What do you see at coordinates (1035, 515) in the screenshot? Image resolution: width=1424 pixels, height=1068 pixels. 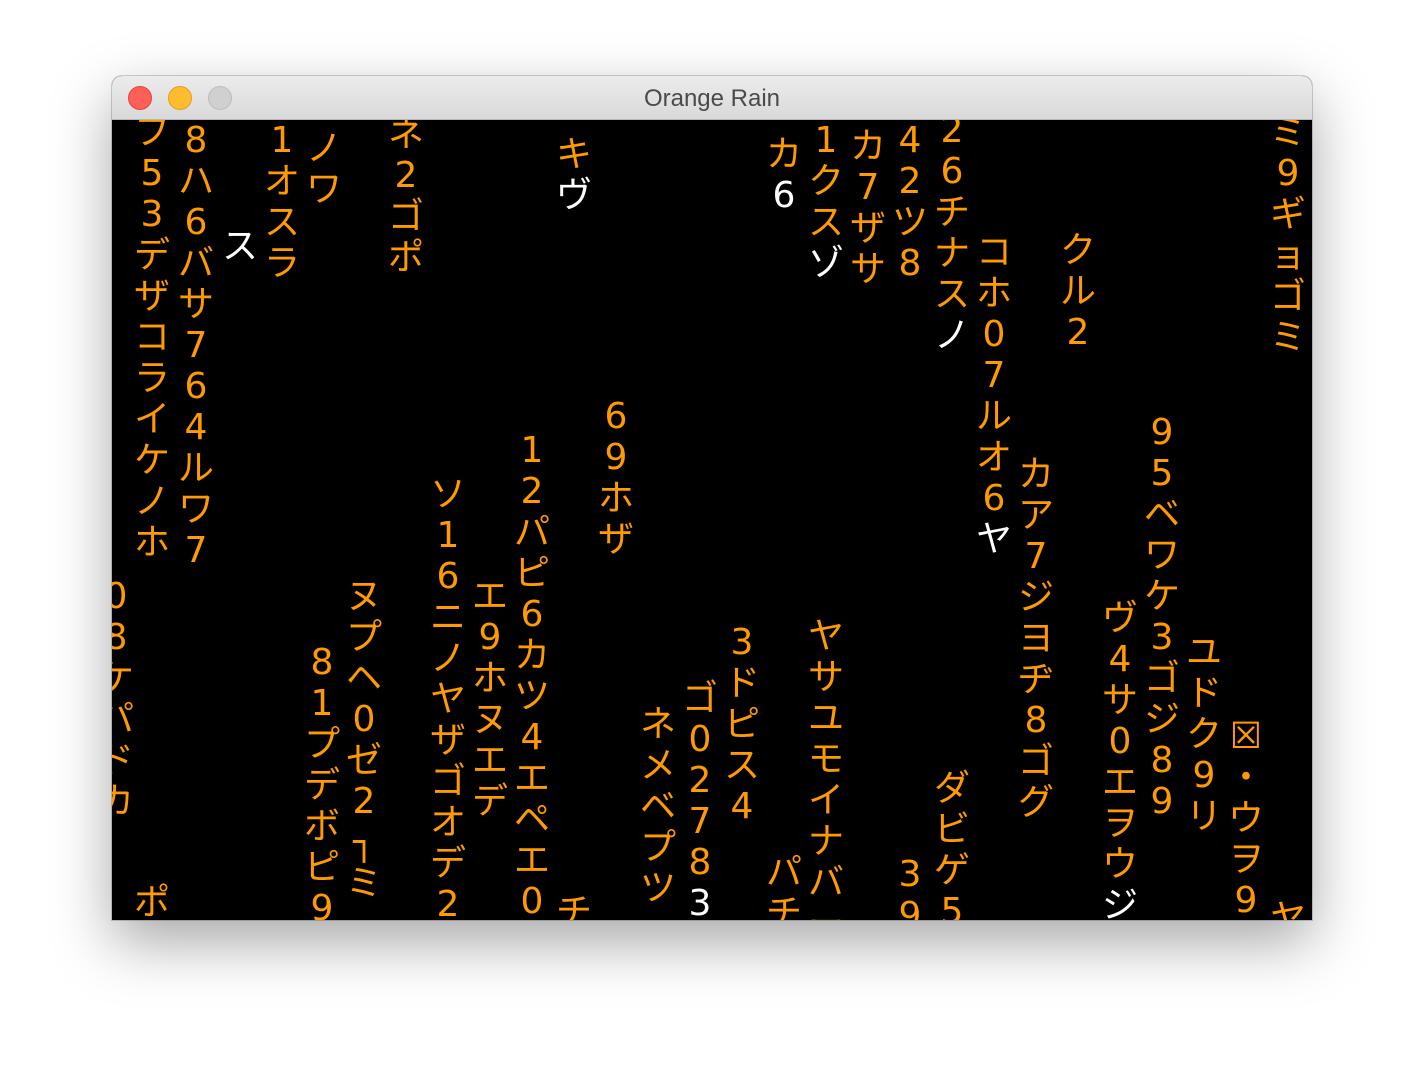 I see `rain-glyph: ア` at bounding box center [1035, 515].